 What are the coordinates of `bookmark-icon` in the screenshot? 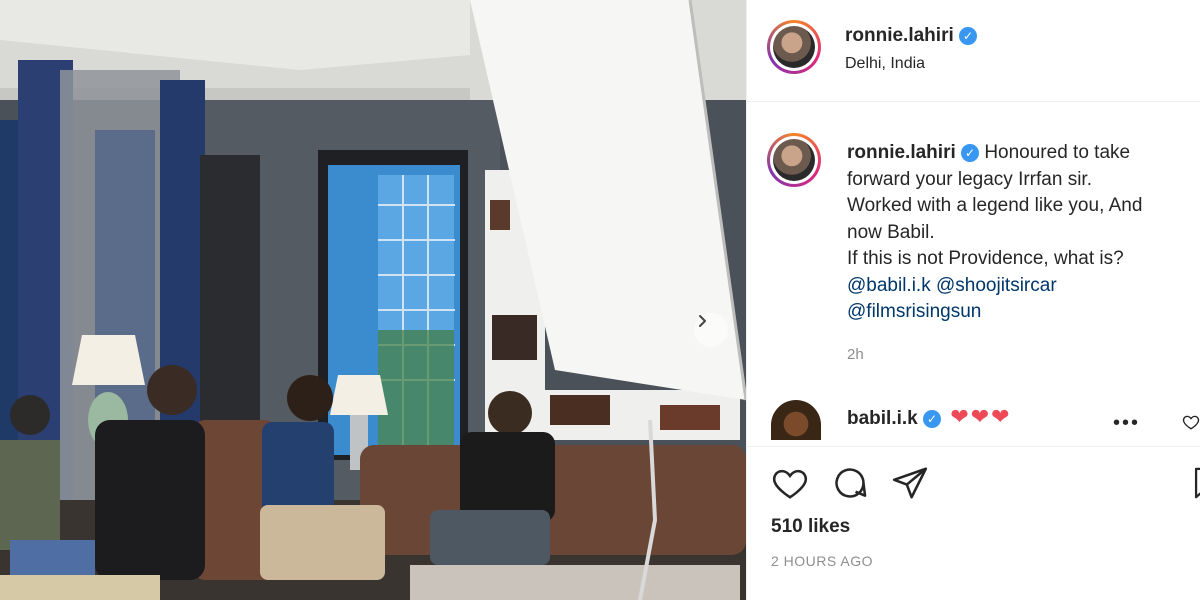 It's located at (1194, 483).